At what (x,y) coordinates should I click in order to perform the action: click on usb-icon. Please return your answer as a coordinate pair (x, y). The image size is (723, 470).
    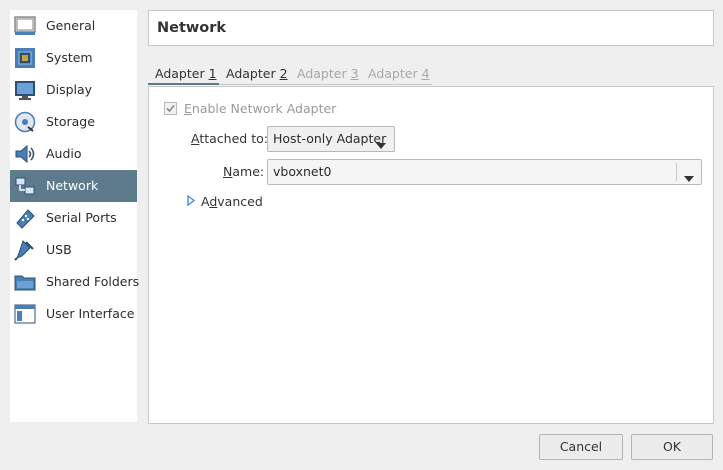
    Looking at the image, I should click on (25, 250).